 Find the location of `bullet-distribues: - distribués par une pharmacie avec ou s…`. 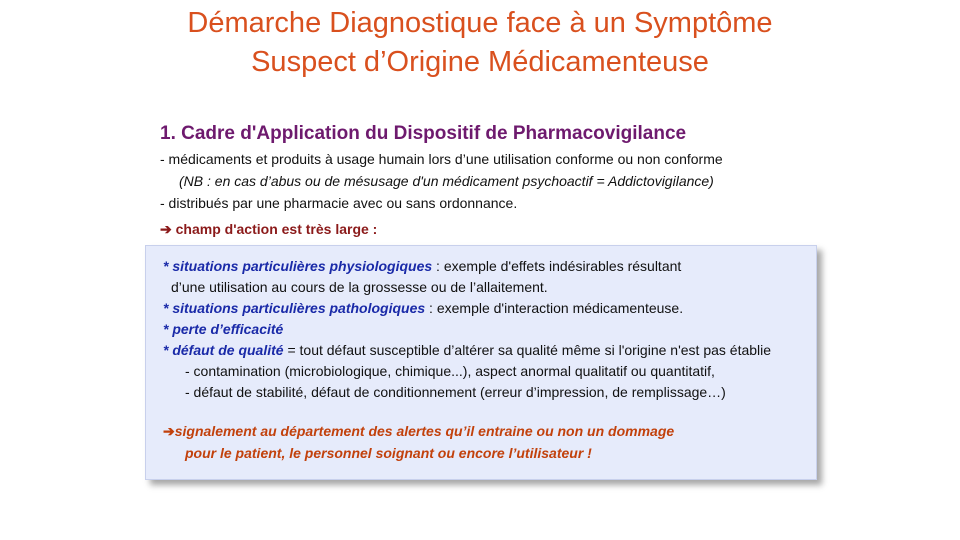

bullet-distribues: - distribués par une pharmacie avec ou s… is located at coordinates (339, 203).